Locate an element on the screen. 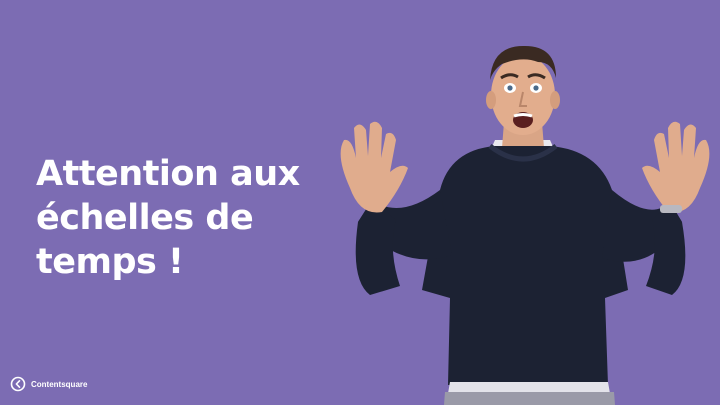 The height and width of the screenshot is (405, 720). headline-line-3: temps ! is located at coordinates (110, 262).